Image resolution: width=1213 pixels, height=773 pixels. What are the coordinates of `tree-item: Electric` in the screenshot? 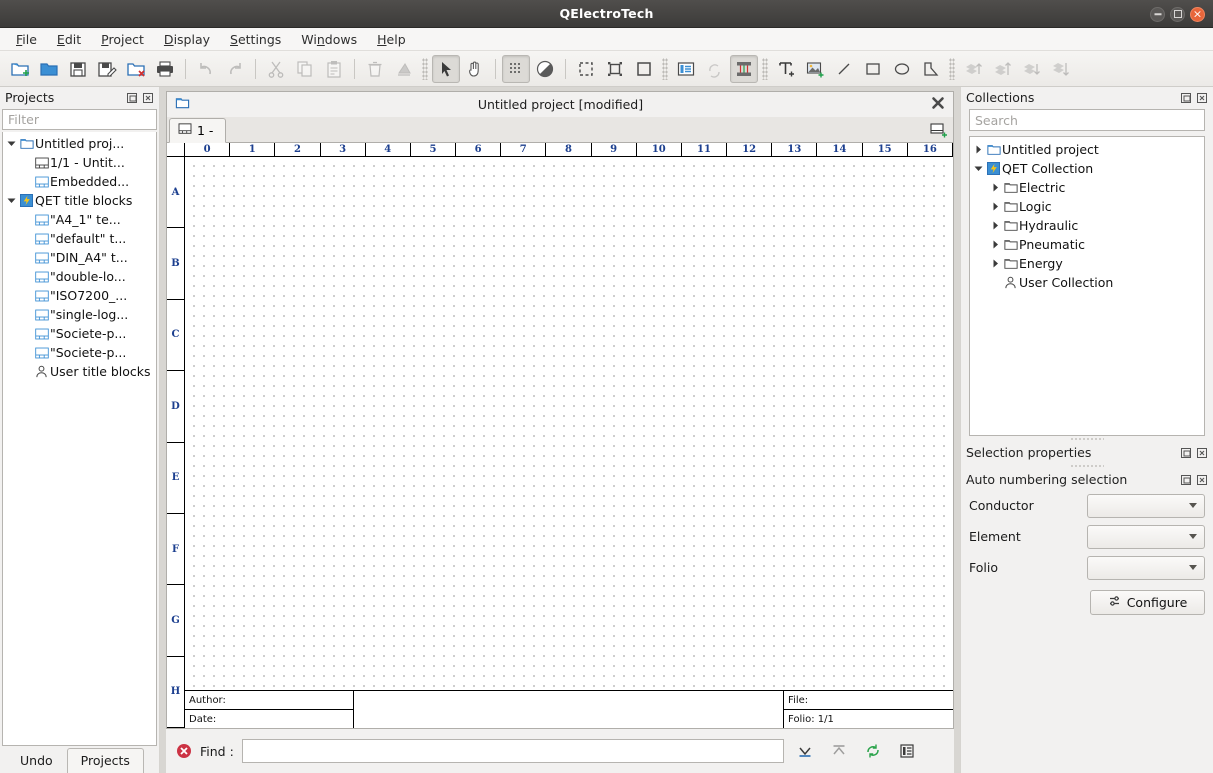 It's located at (1087, 187).